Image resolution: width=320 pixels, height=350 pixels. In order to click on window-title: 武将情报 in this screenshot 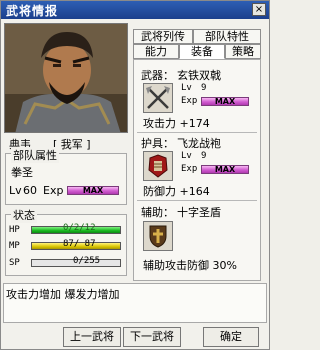, I will do `click(32, 11)`.